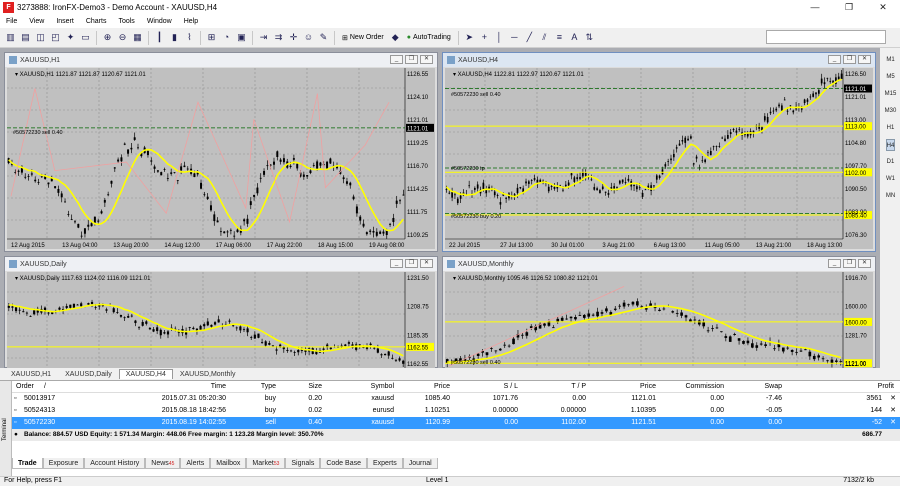 The height and width of the screenshot is (486, 900). What do you see at coordinates (442, 387) in the screenshot?
I see `col-price: Price` at bounding box center [442, 387].